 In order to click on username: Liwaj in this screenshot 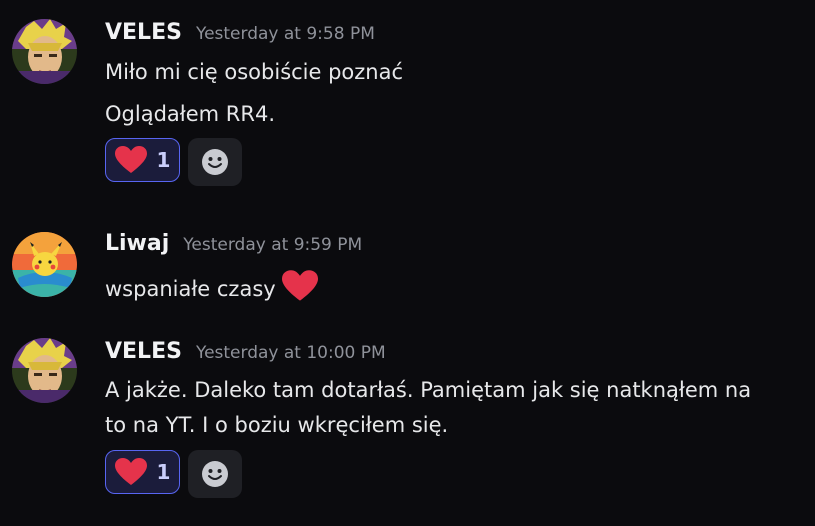, I will do `click(137, 243)`.